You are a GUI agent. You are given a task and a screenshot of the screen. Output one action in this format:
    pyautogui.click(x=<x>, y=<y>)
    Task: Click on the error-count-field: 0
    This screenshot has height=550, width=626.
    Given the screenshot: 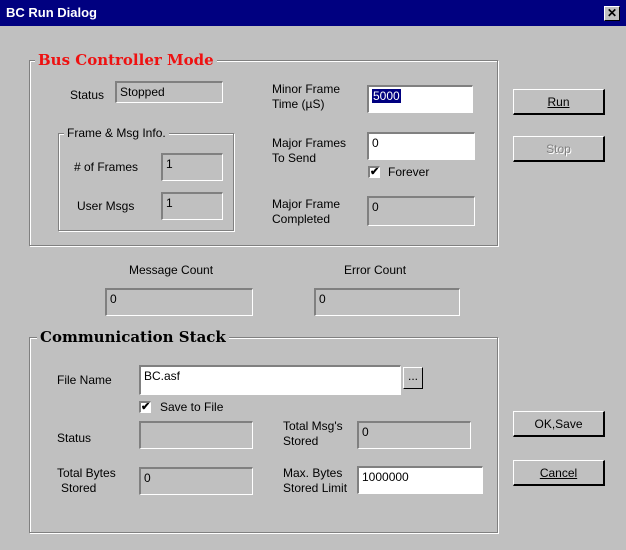 What is the action you would take?
    pyautogui.click(x=387, y=302)
    